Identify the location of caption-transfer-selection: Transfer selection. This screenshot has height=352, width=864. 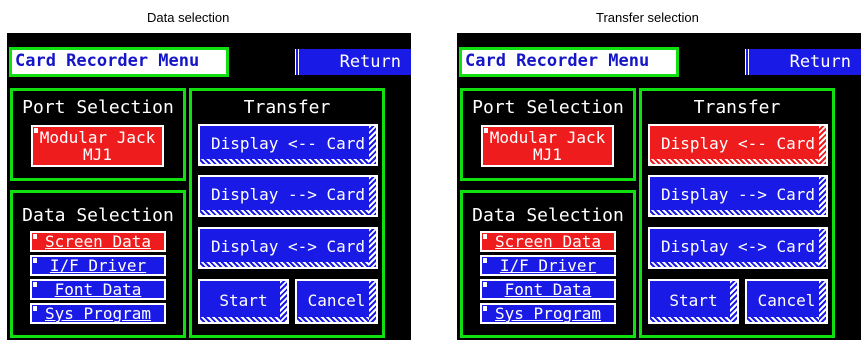
(647, 17).